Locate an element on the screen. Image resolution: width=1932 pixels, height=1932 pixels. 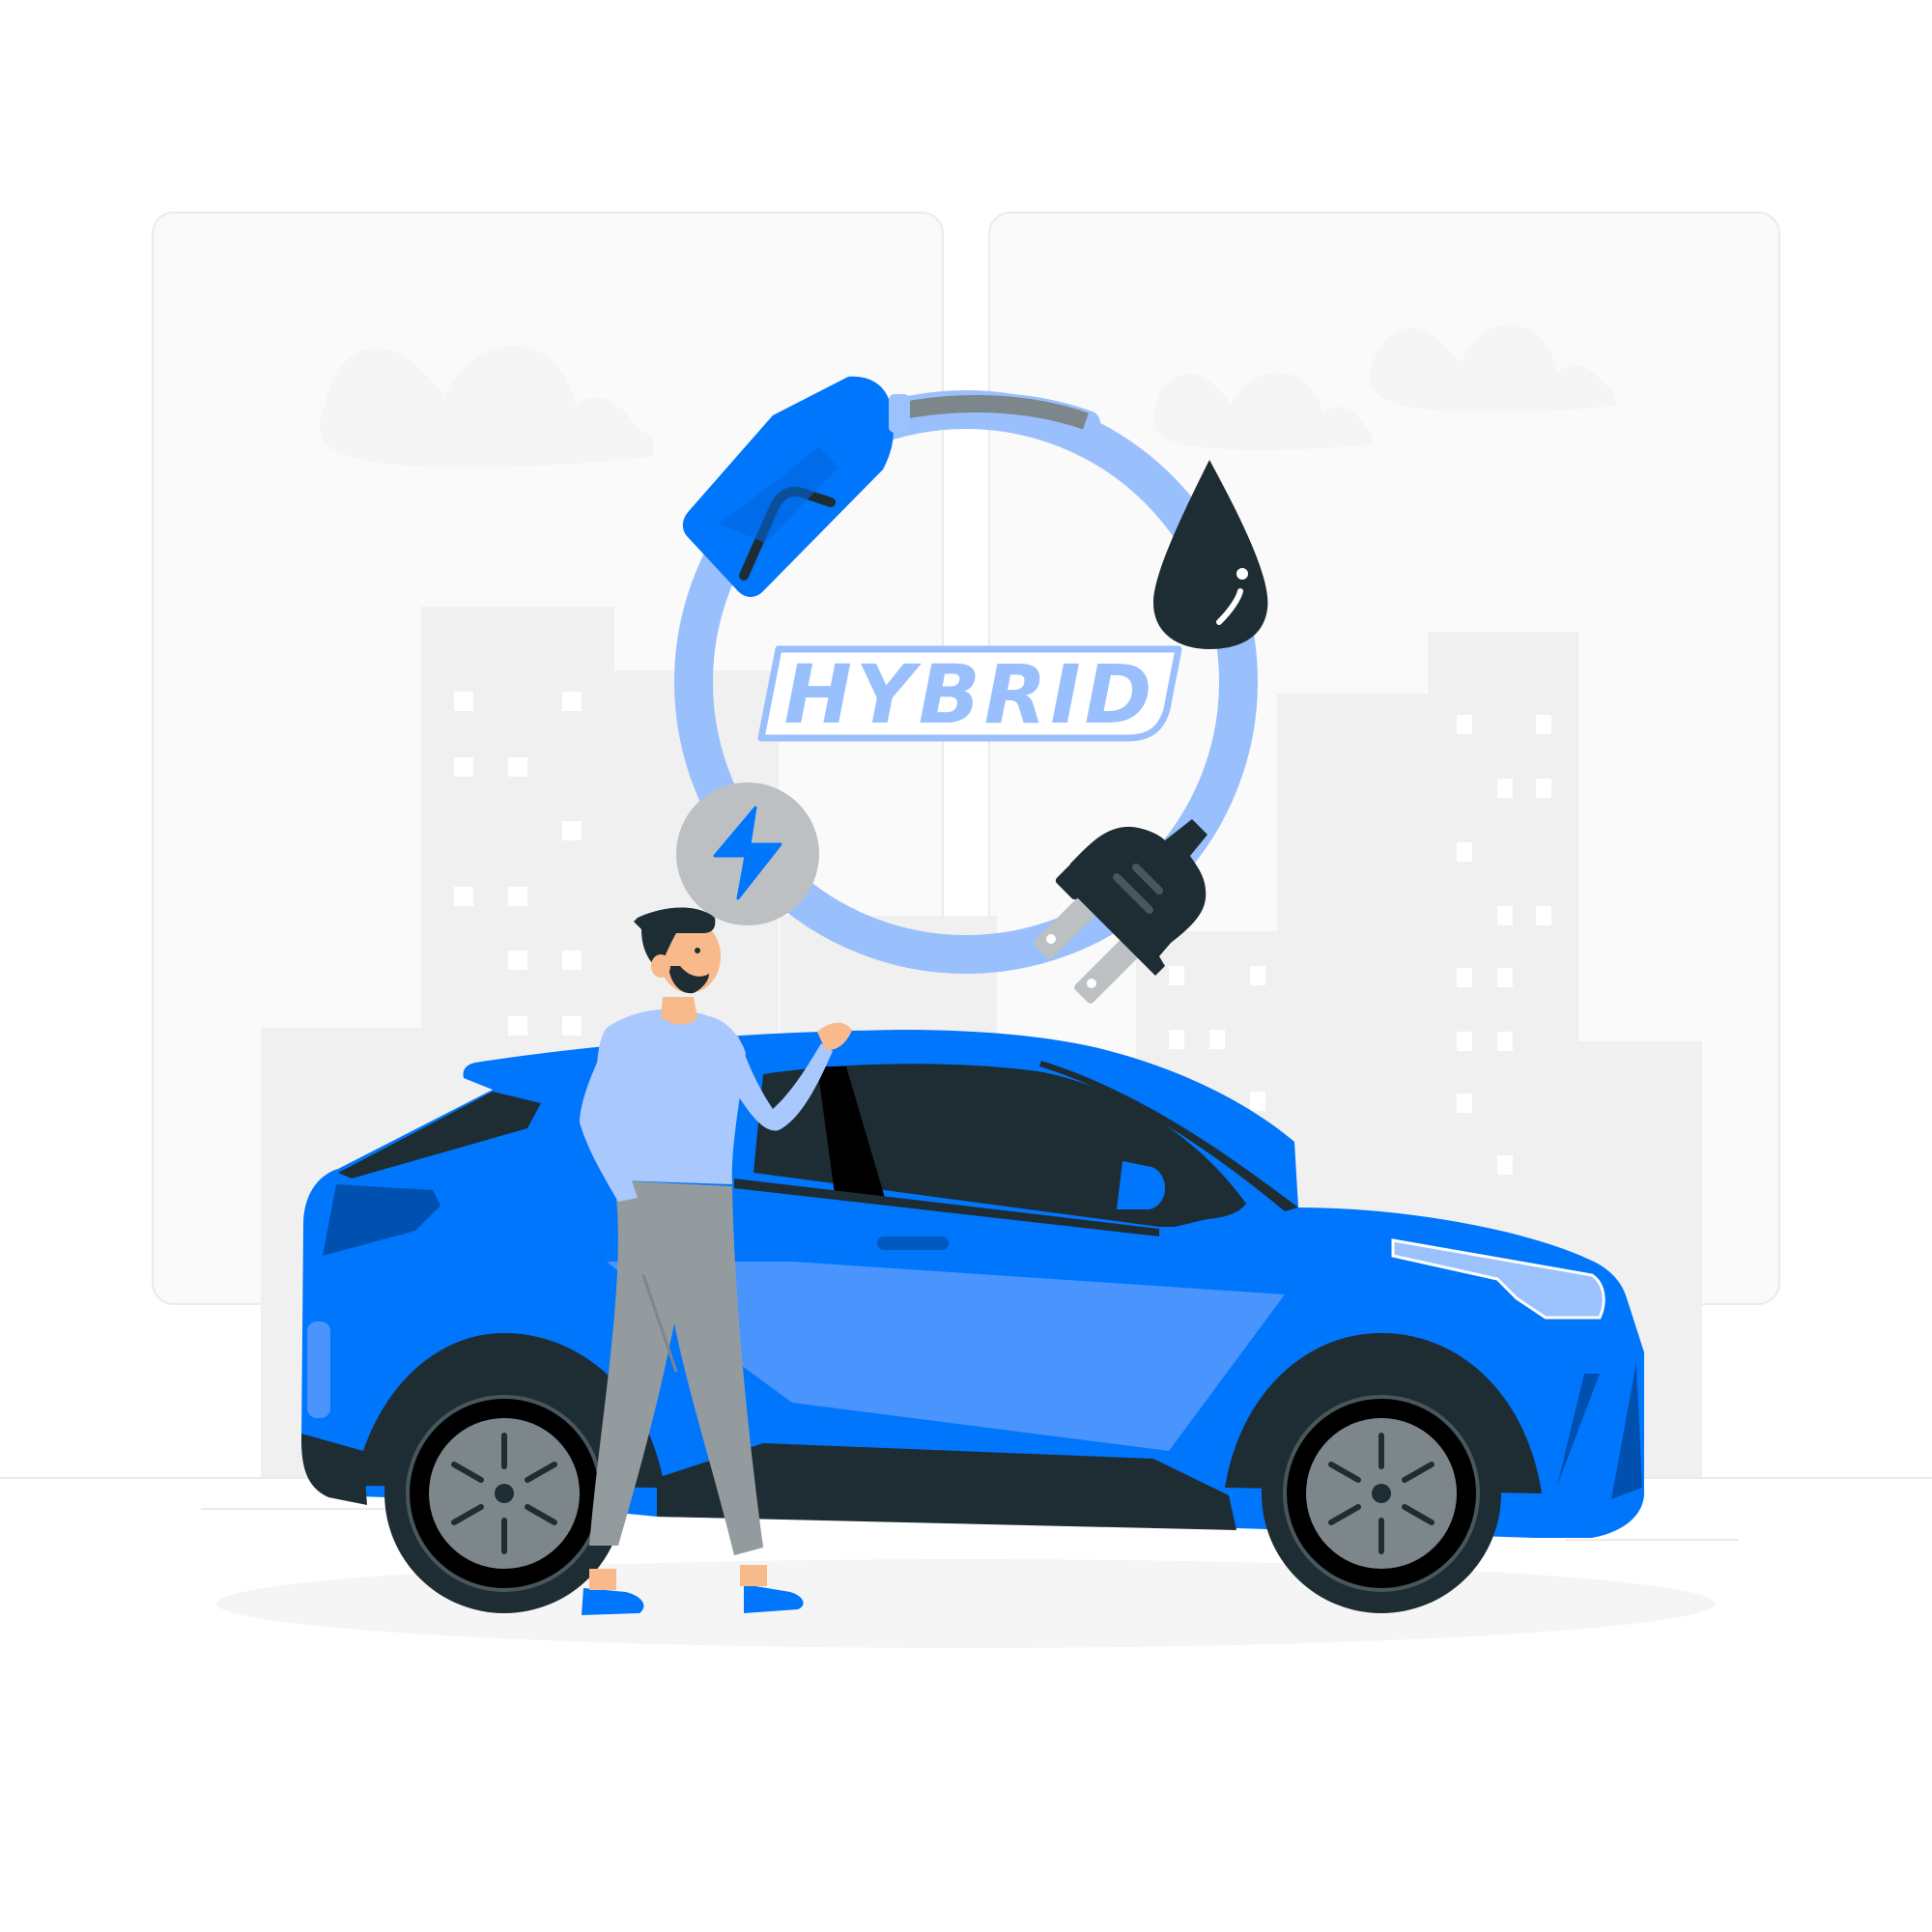
plug-prong-hole-lower is located at coordinates (1091, 983).